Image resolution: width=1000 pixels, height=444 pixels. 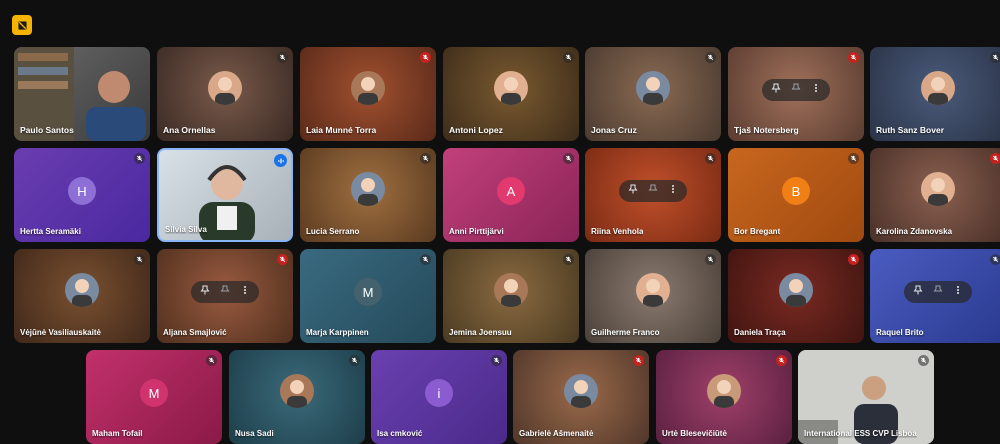 I want to click on avatar: H, so click(x=82, y=191).